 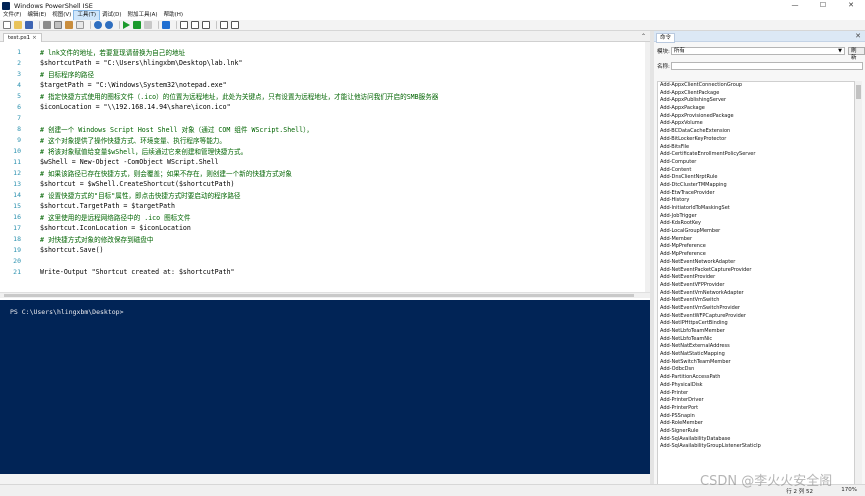 I want to click on list-item: Add-NetEventWFPCaptureProvider, so click(x=756, y=317).